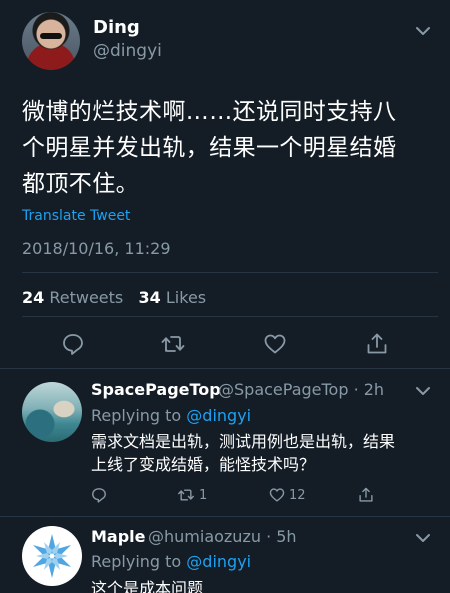 The image size is (450, 593). Describe the element at coordinates (33, 297) in the screenshot. I see `retweets-count: 24` at that location.